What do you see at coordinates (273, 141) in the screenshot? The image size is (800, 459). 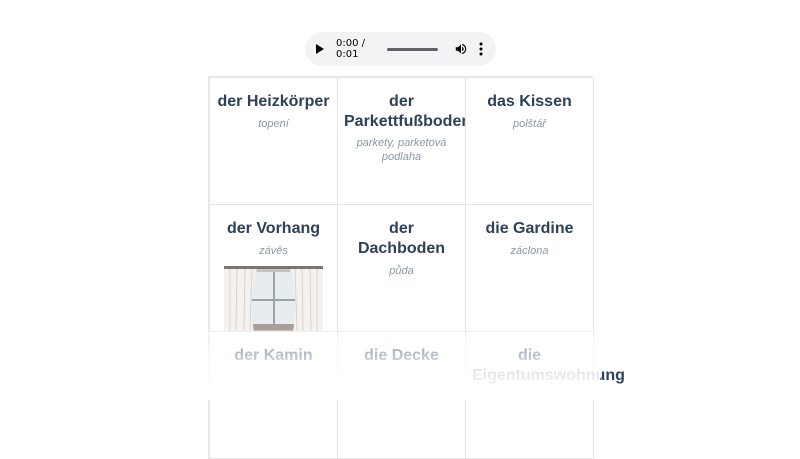 I see `vocab-card: der Heizkörper topení` at bounding box center [273, 141].